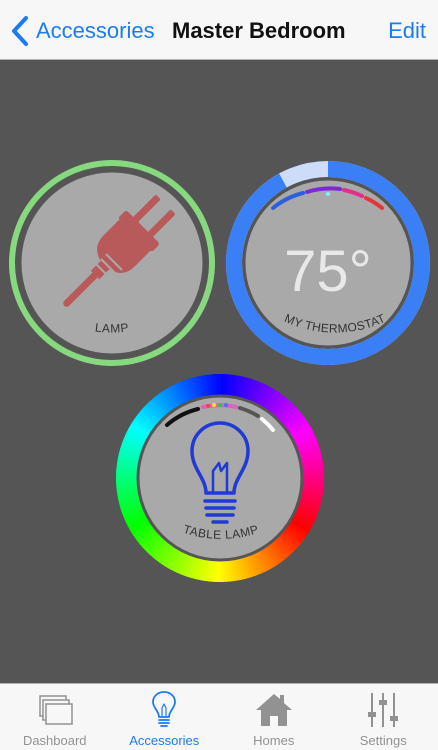 The height and width of the screenshot is (750, 438). I want to click on chevron-left-icon, so click(20, 31).